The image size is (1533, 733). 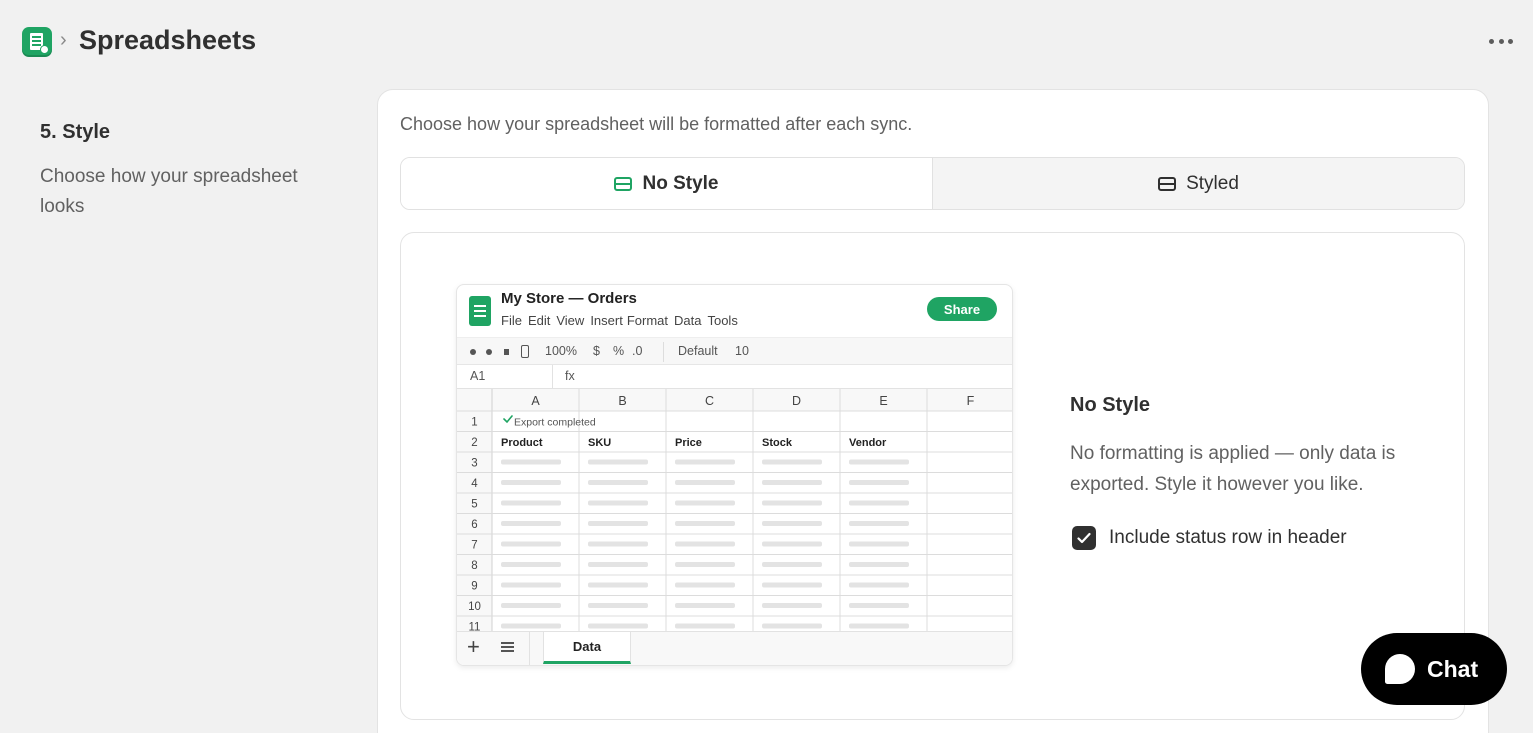 I want to click on row-header: 2, so click(x=474, y=443).